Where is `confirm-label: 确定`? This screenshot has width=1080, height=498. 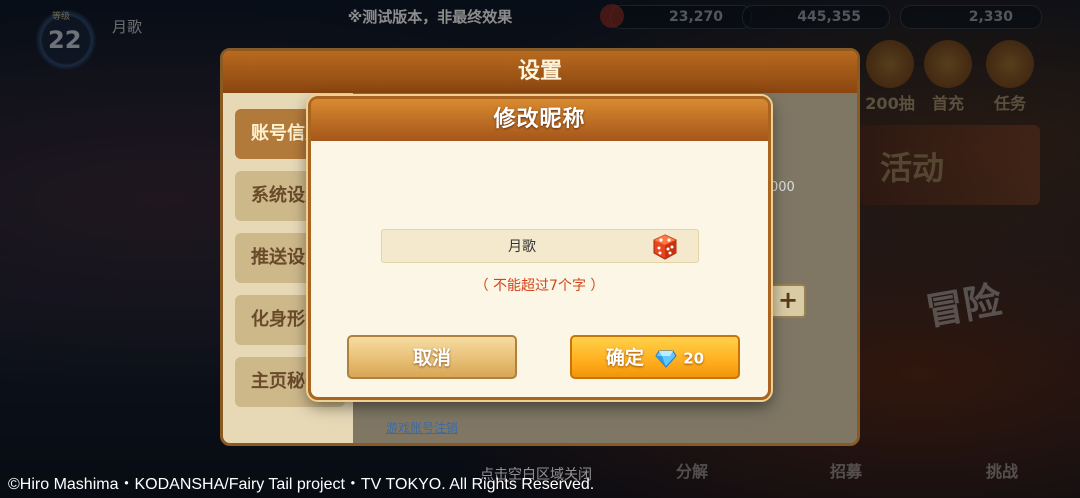
confirm-label: 确定 is located at coordinates (624, 358).